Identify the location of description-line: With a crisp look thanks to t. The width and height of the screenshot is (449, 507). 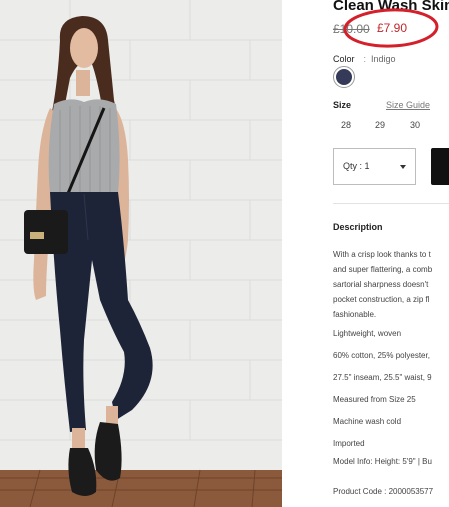
(382, 254).